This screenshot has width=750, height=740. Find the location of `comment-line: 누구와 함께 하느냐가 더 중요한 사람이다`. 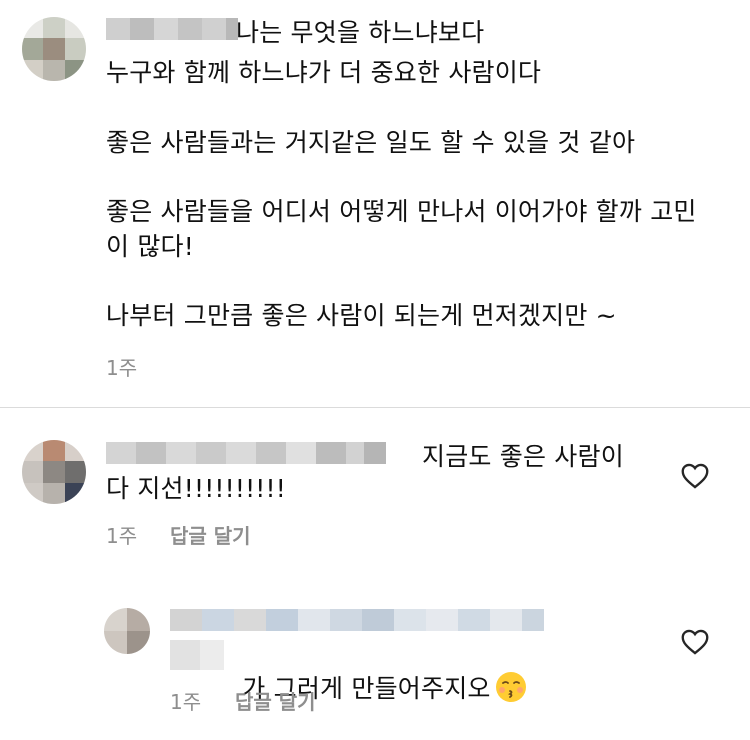

comment-line: 누구와 함께 하느냐가 더 중요한 사람이다 is located at coordinates (324, 72).